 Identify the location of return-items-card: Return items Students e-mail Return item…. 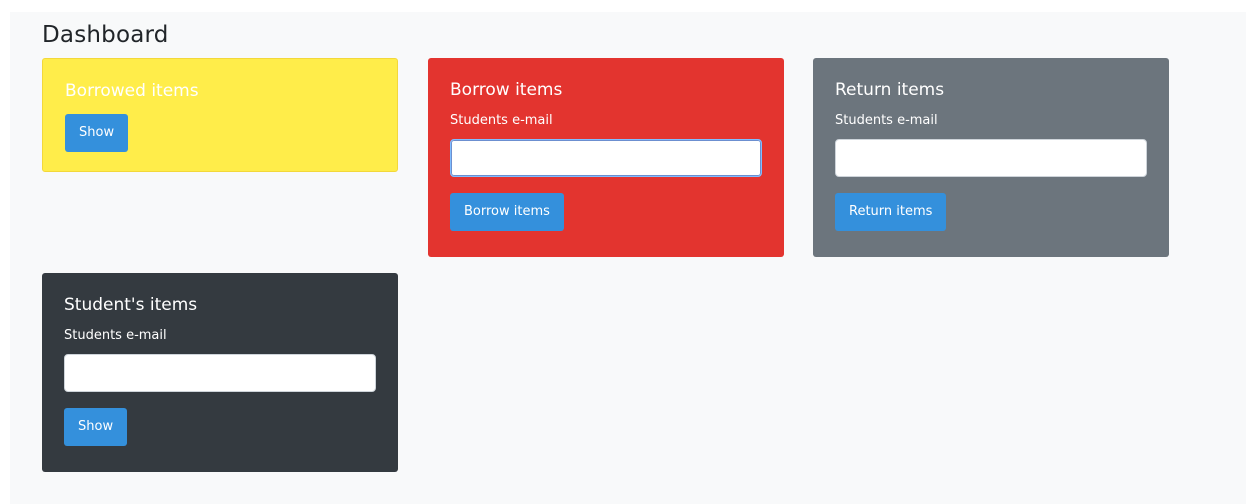
(991, 157).